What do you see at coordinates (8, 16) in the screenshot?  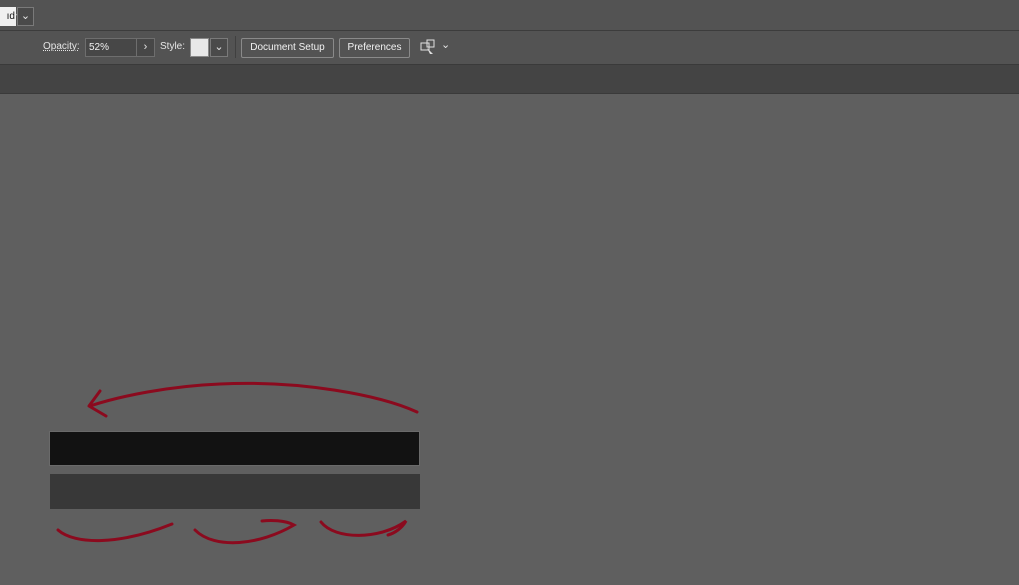 I see `blend-mode-value: ıd` at bounding box center [8, 16].